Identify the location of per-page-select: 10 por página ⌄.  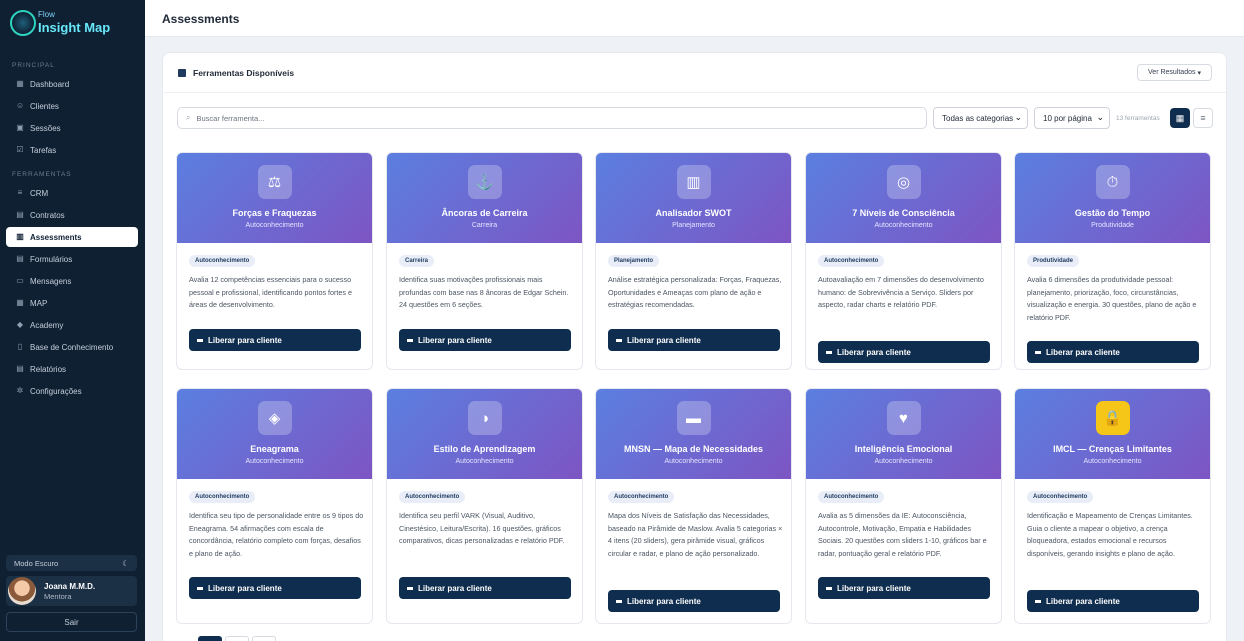
(1072, 118).